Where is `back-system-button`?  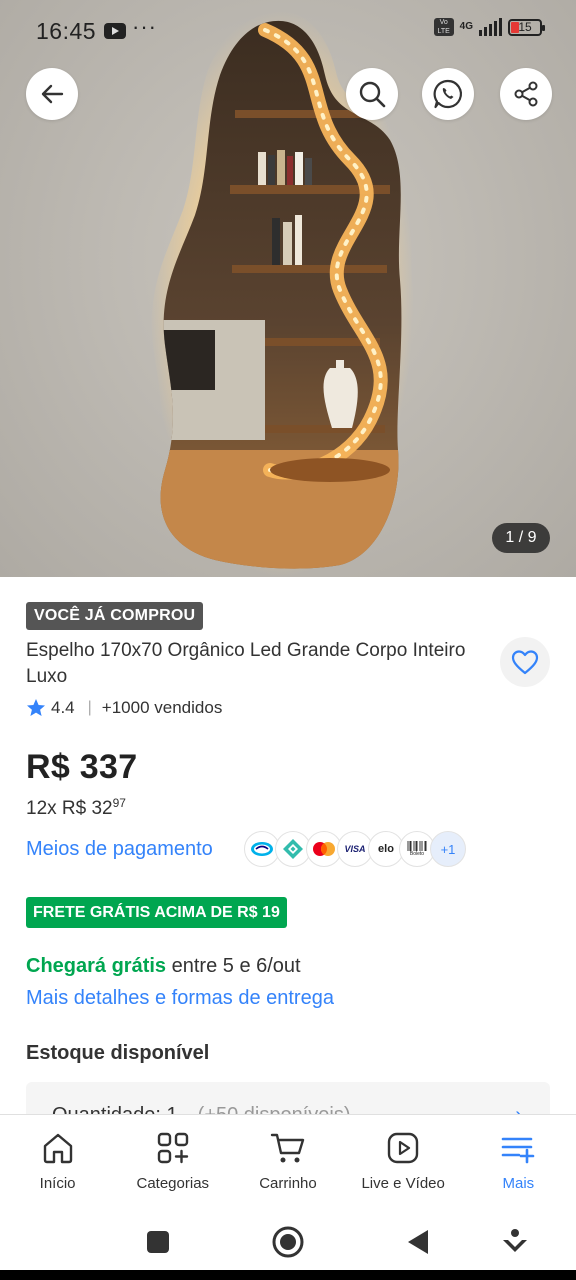
back-system-button is located at coordinates (418, 1242).